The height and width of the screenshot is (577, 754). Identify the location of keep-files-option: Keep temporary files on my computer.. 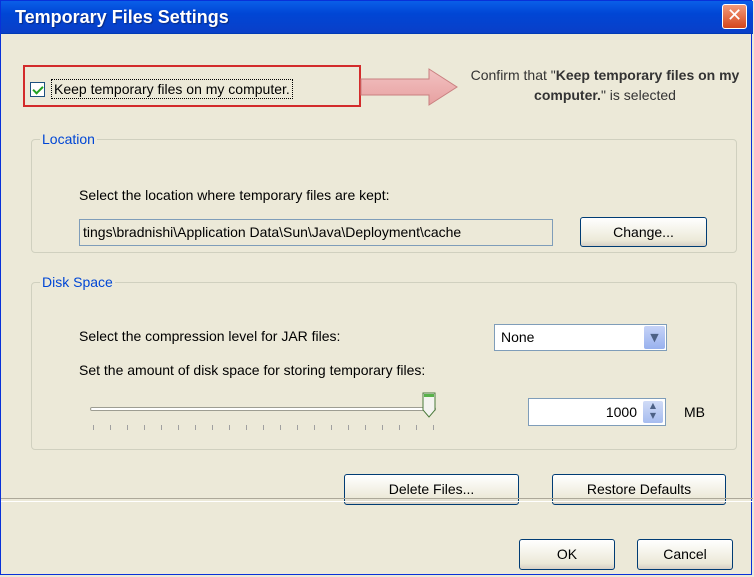
(161, 89).